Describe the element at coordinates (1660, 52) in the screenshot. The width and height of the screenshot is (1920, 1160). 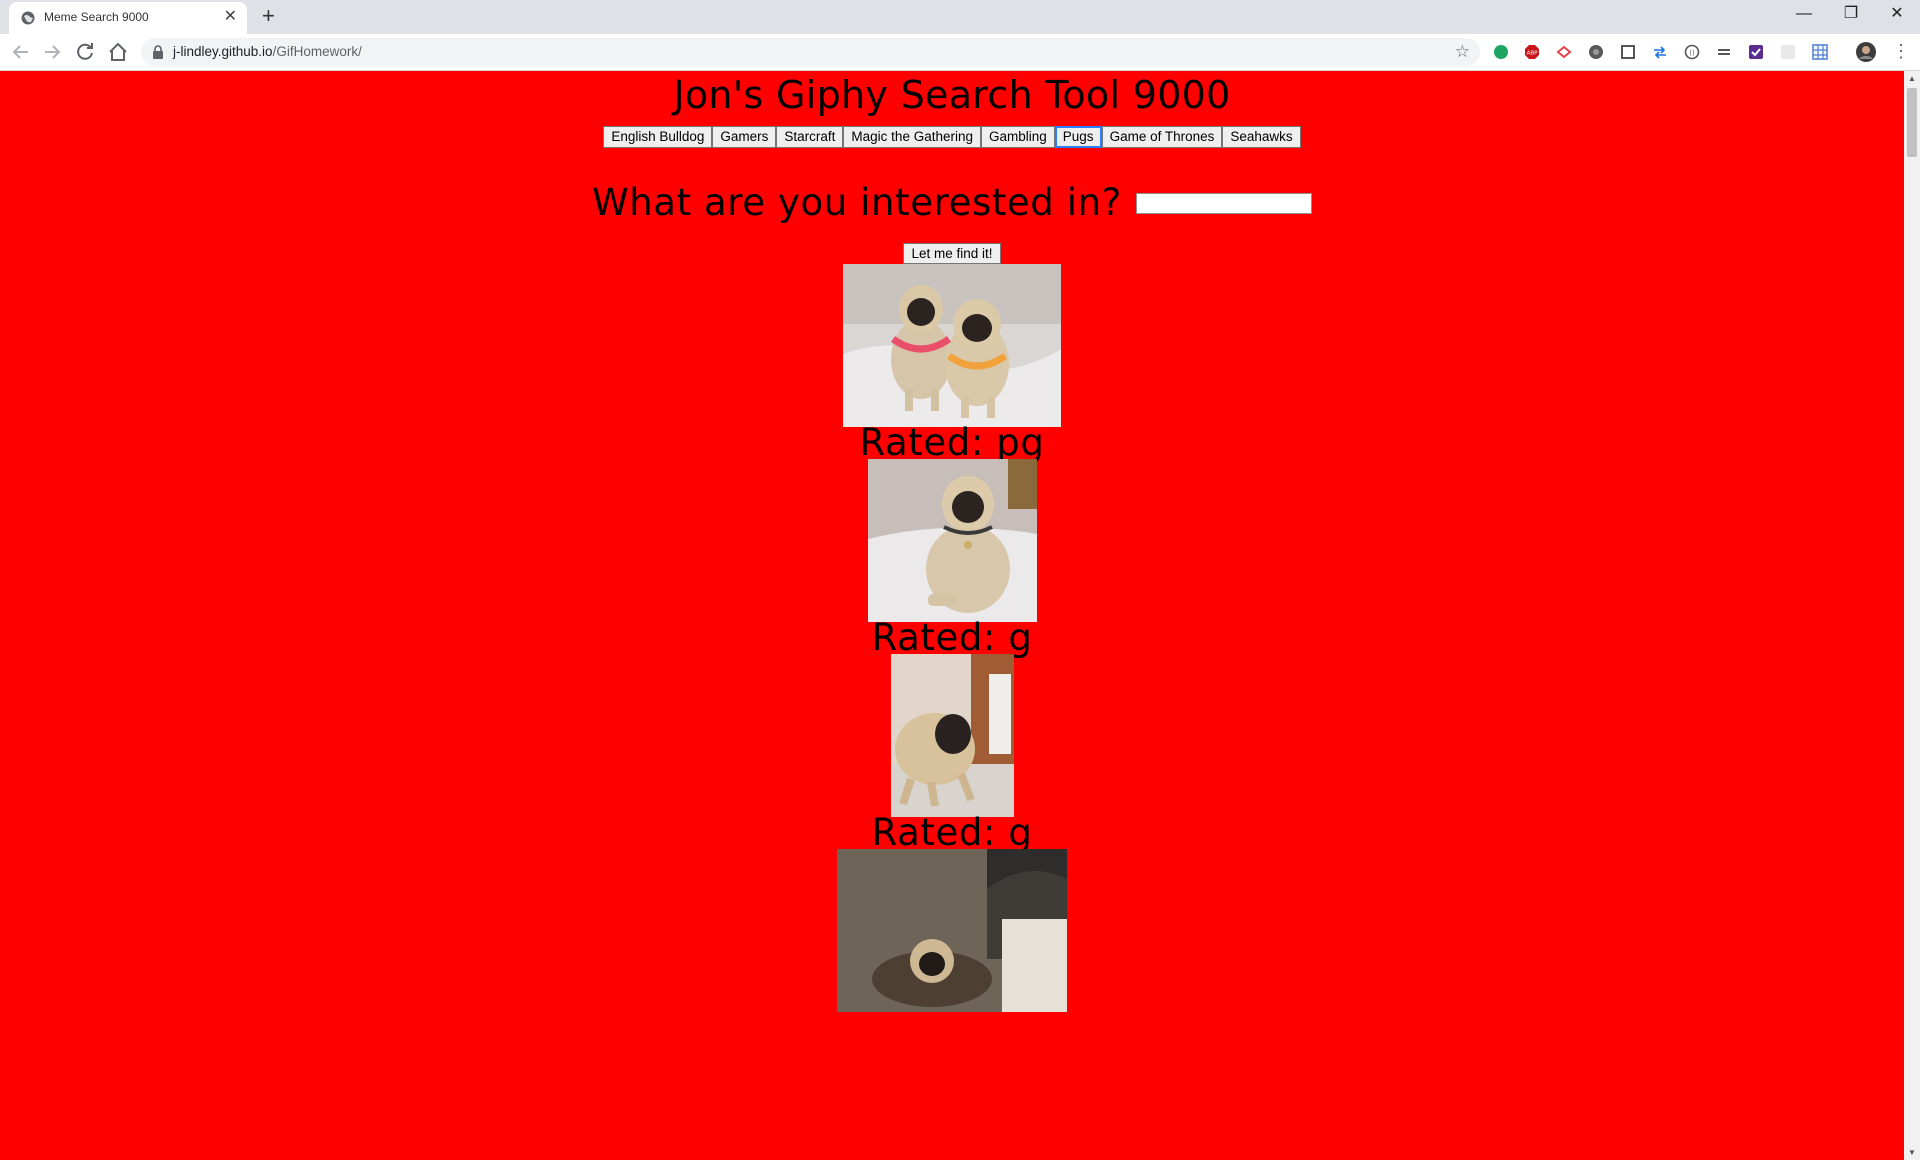
I see `arrows-ext-icon` at that location.